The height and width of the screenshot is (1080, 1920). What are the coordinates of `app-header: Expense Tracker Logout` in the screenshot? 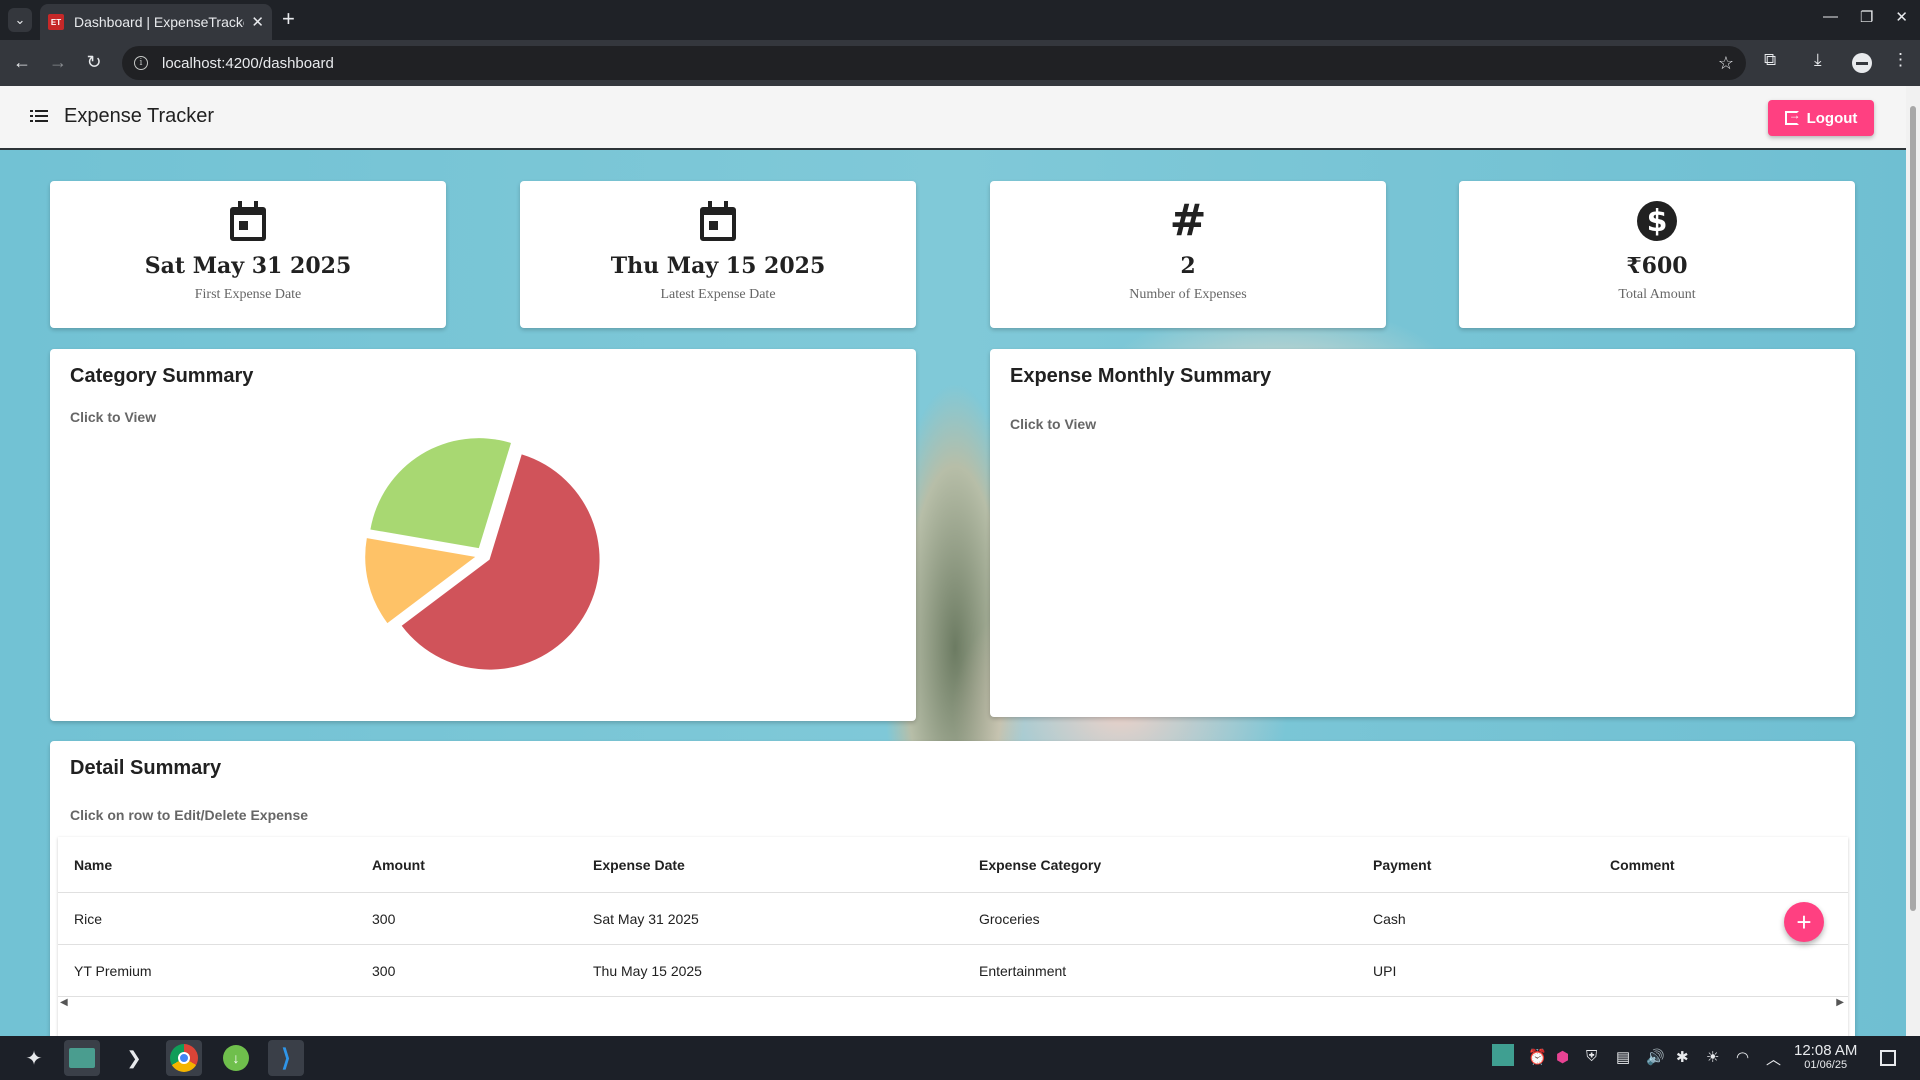 It's located at (953, 118).